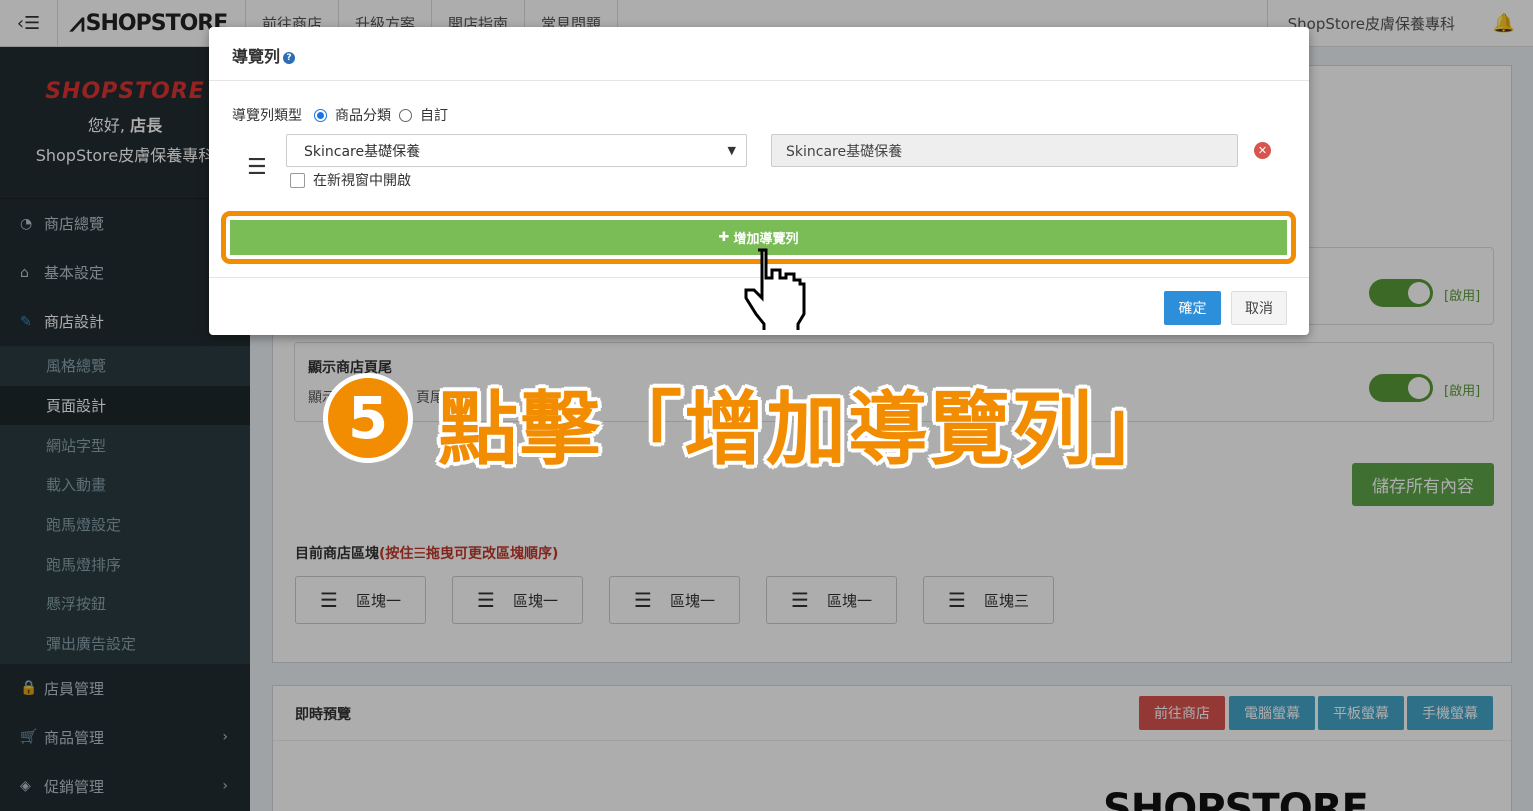 This screenshot has width=1533, height=811. Describe the element at coordinates (771, 290) in the screenshot. I see `hand-cursor-icon` at that location.